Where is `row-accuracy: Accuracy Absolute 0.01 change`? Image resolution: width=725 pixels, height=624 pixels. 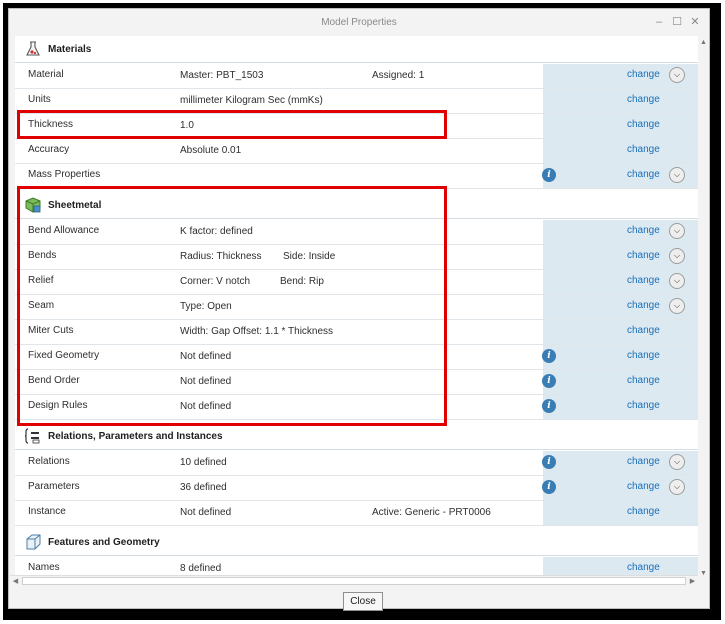 row-accuracy: Accuracy Absolute 0.01 change is located at coordinates (356, 151).